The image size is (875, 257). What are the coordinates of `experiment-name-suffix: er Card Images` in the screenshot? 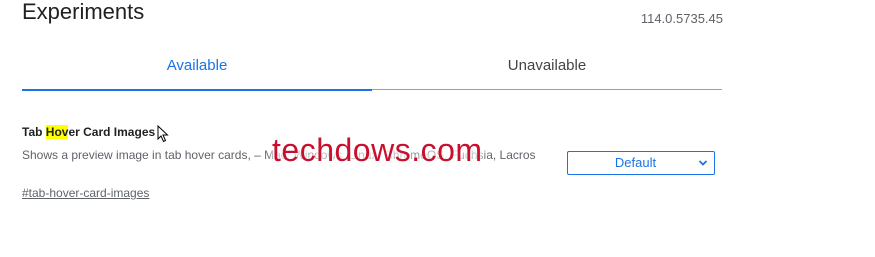 It's located at (112, 132).